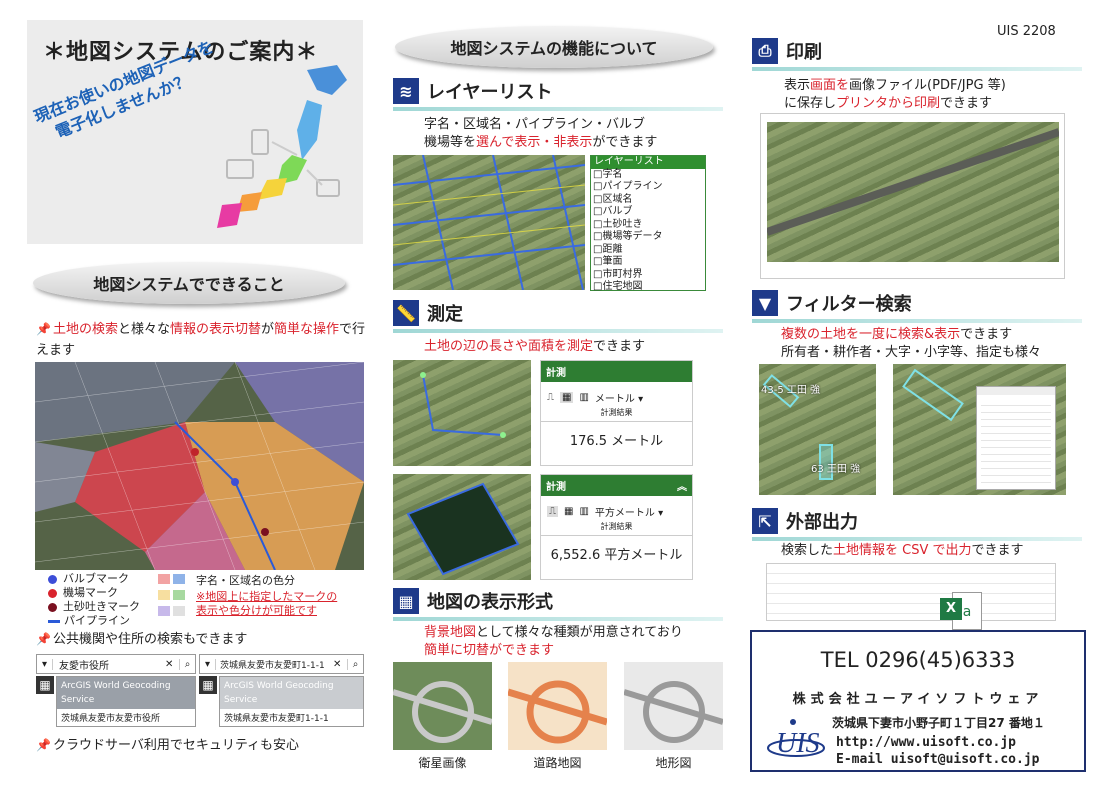  I want to click on geocoder-service-2: ArcGIS World Geocoding, so click(291, 686).